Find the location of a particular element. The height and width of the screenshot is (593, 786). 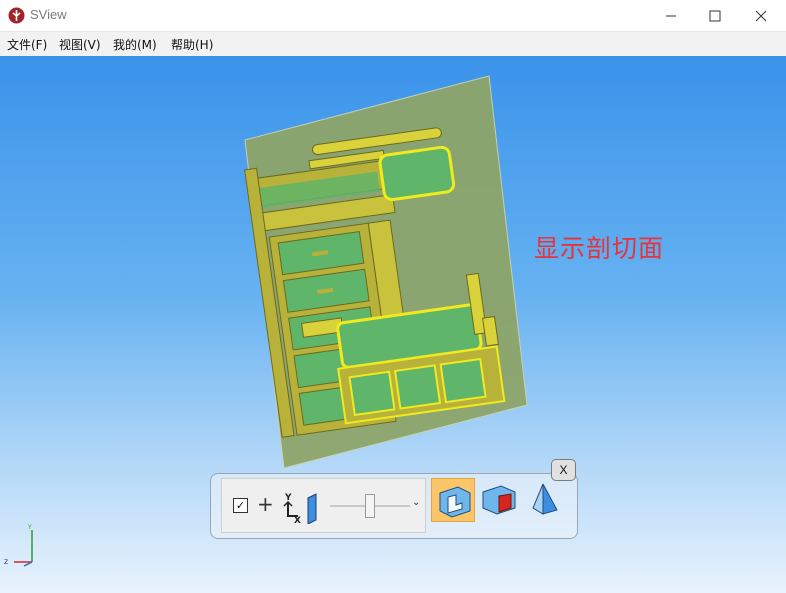

title-bar: SView is located at coordinates (393, 16).